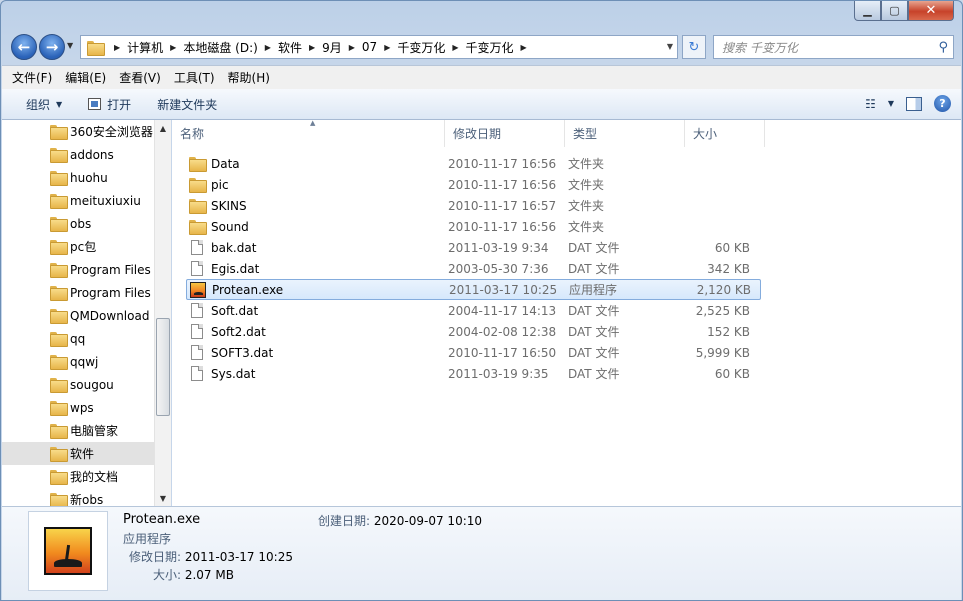 The image size is (963, 601). What do you see at coordinates (308, 133) in the screenshot?
I see `column-header-name: 名称` at bounding box center [308, 133].